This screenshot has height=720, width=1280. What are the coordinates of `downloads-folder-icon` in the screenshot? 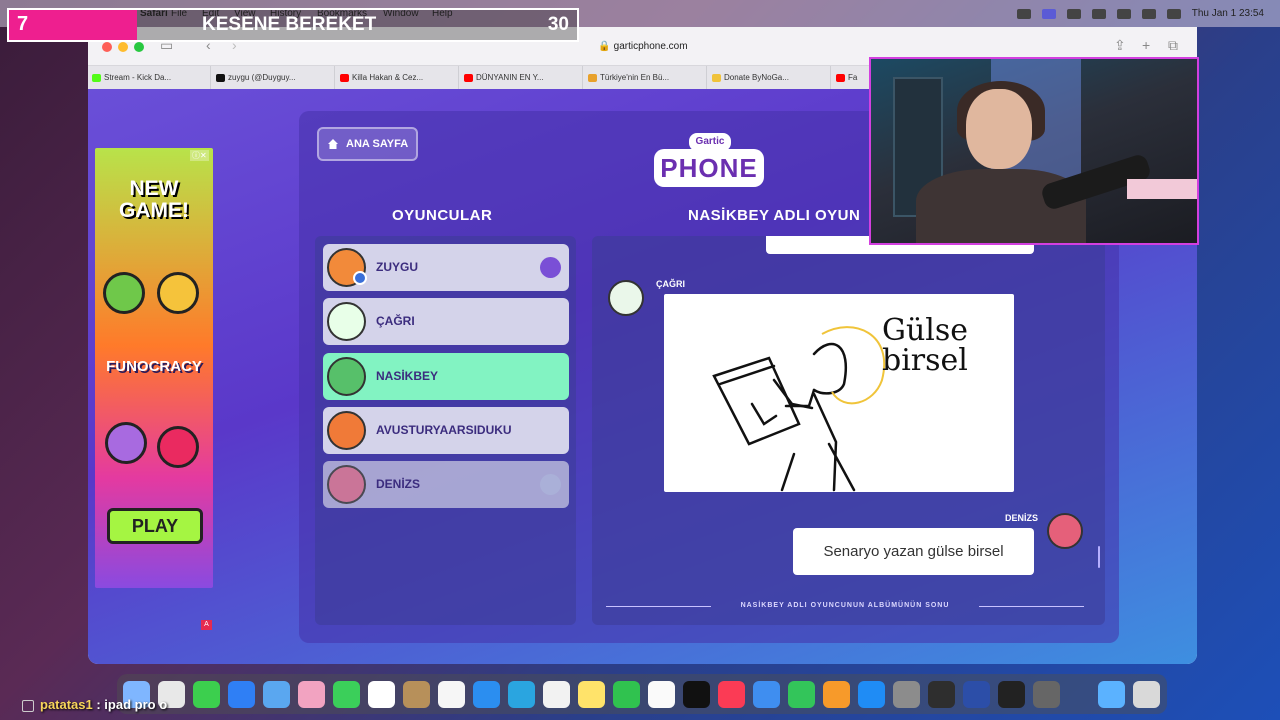 It's located at (1111, 694).